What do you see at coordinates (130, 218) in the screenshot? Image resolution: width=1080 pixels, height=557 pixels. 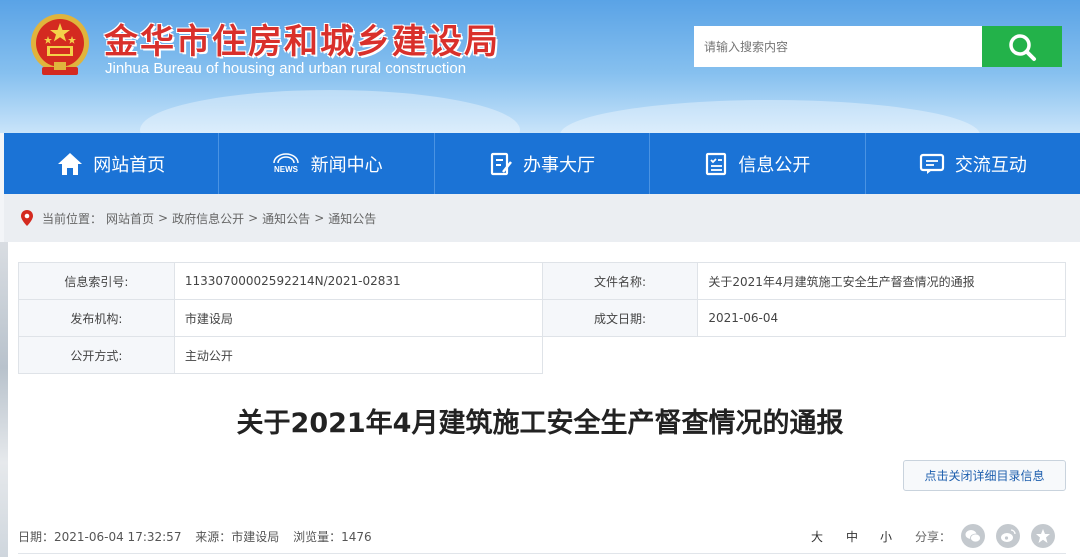 I see `breadcrumb-link-home: 网站首页` at bounding box center [130, 218].